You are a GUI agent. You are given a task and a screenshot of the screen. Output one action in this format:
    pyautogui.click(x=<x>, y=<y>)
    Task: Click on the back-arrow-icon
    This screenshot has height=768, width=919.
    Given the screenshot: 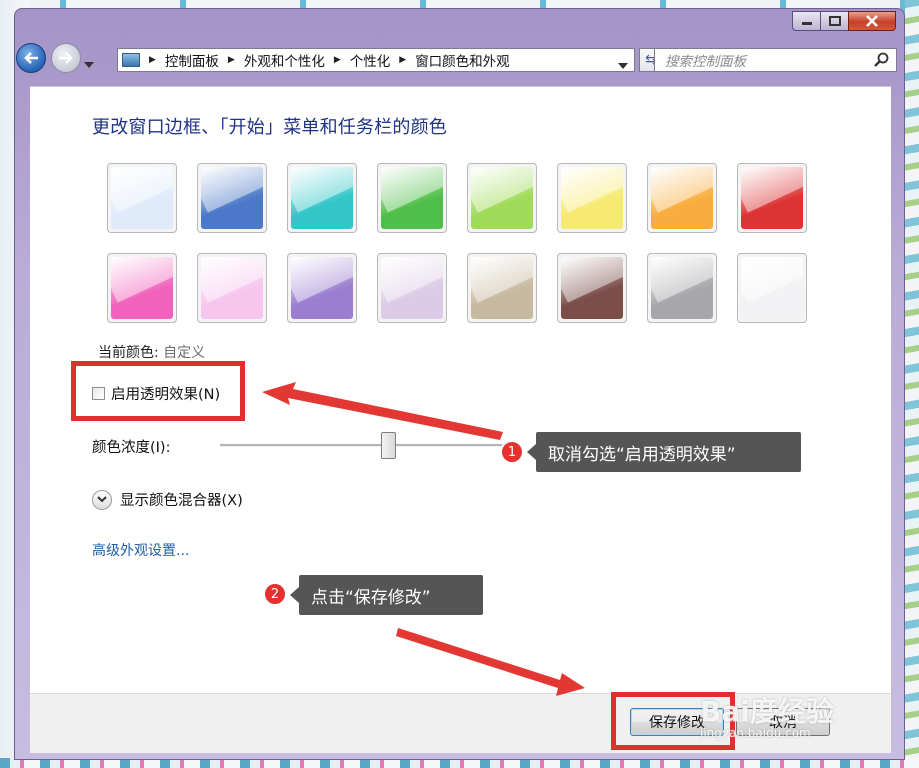 What is the action you would take?
    pyautogui.click(x=31, y=58)
    